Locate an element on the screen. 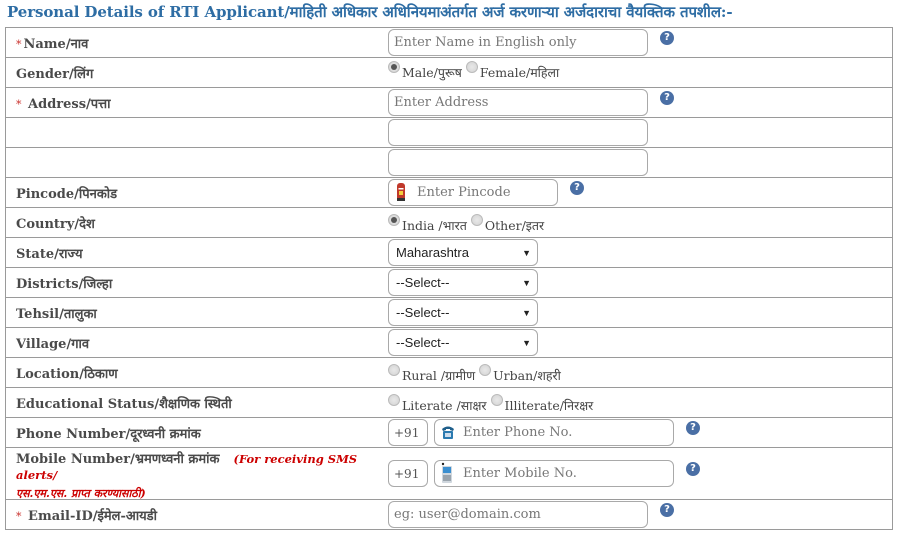  pincode-input is located at coordinates (473, 192).